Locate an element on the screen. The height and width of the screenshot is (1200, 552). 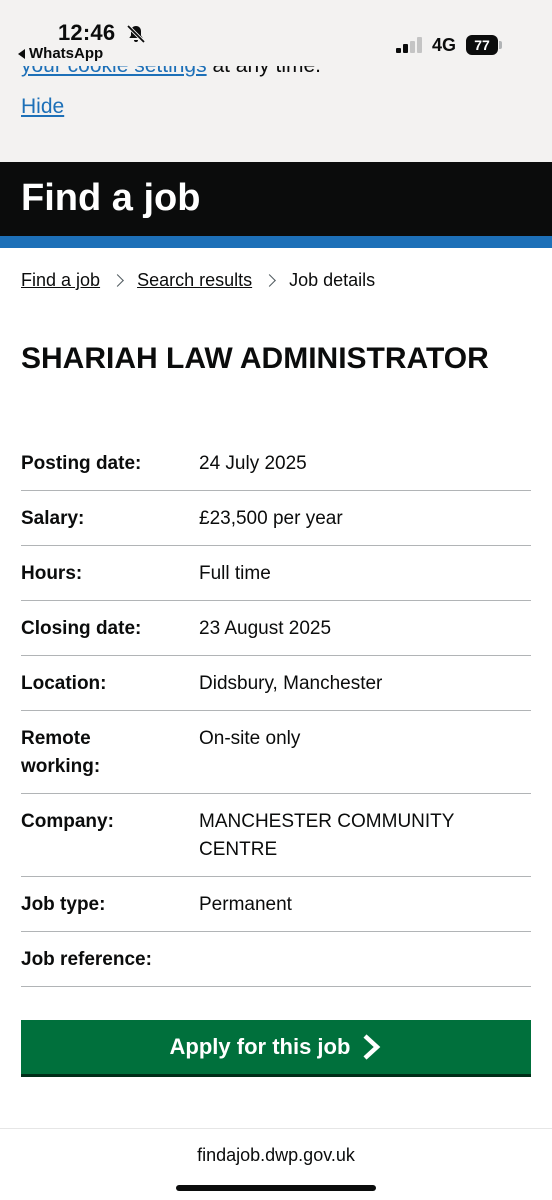
breadcrumb-search-results: Search results is located at coordinates (194, 280).